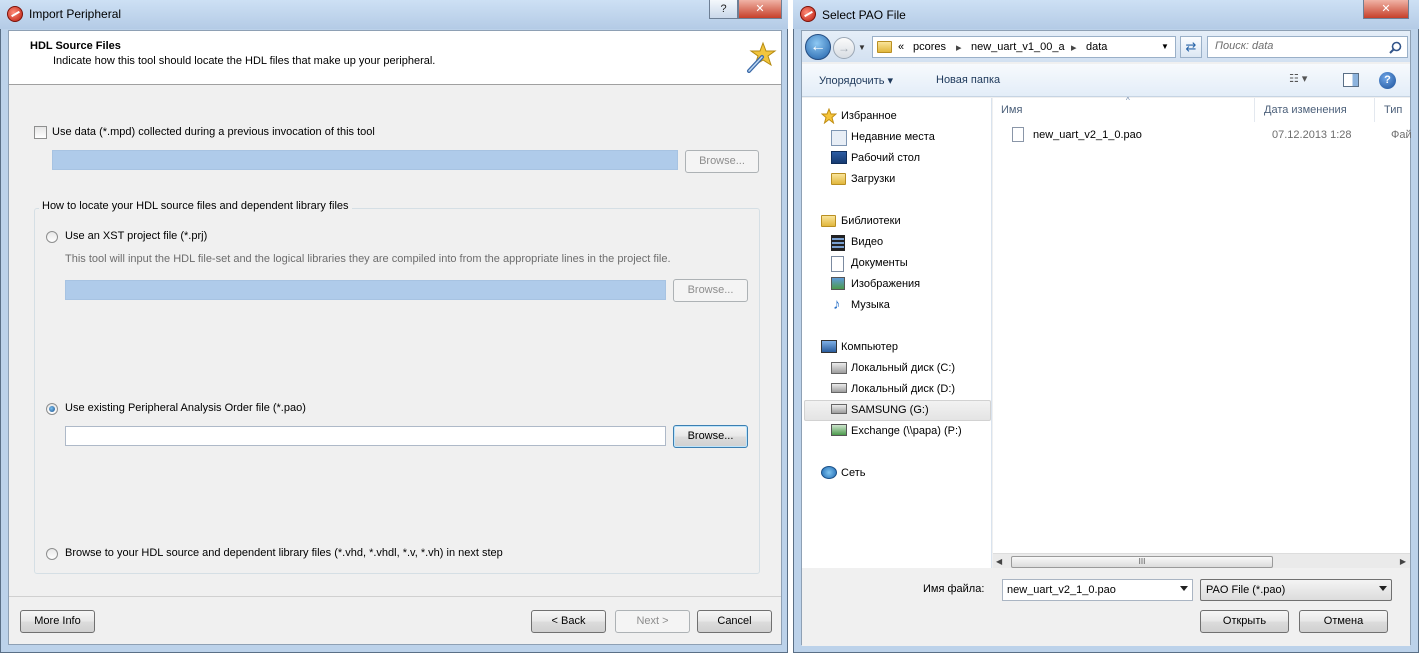 Image resolution: width=1419 pixels, height=653 pixels. I want to click on prj-path-field, so click(365, 290).